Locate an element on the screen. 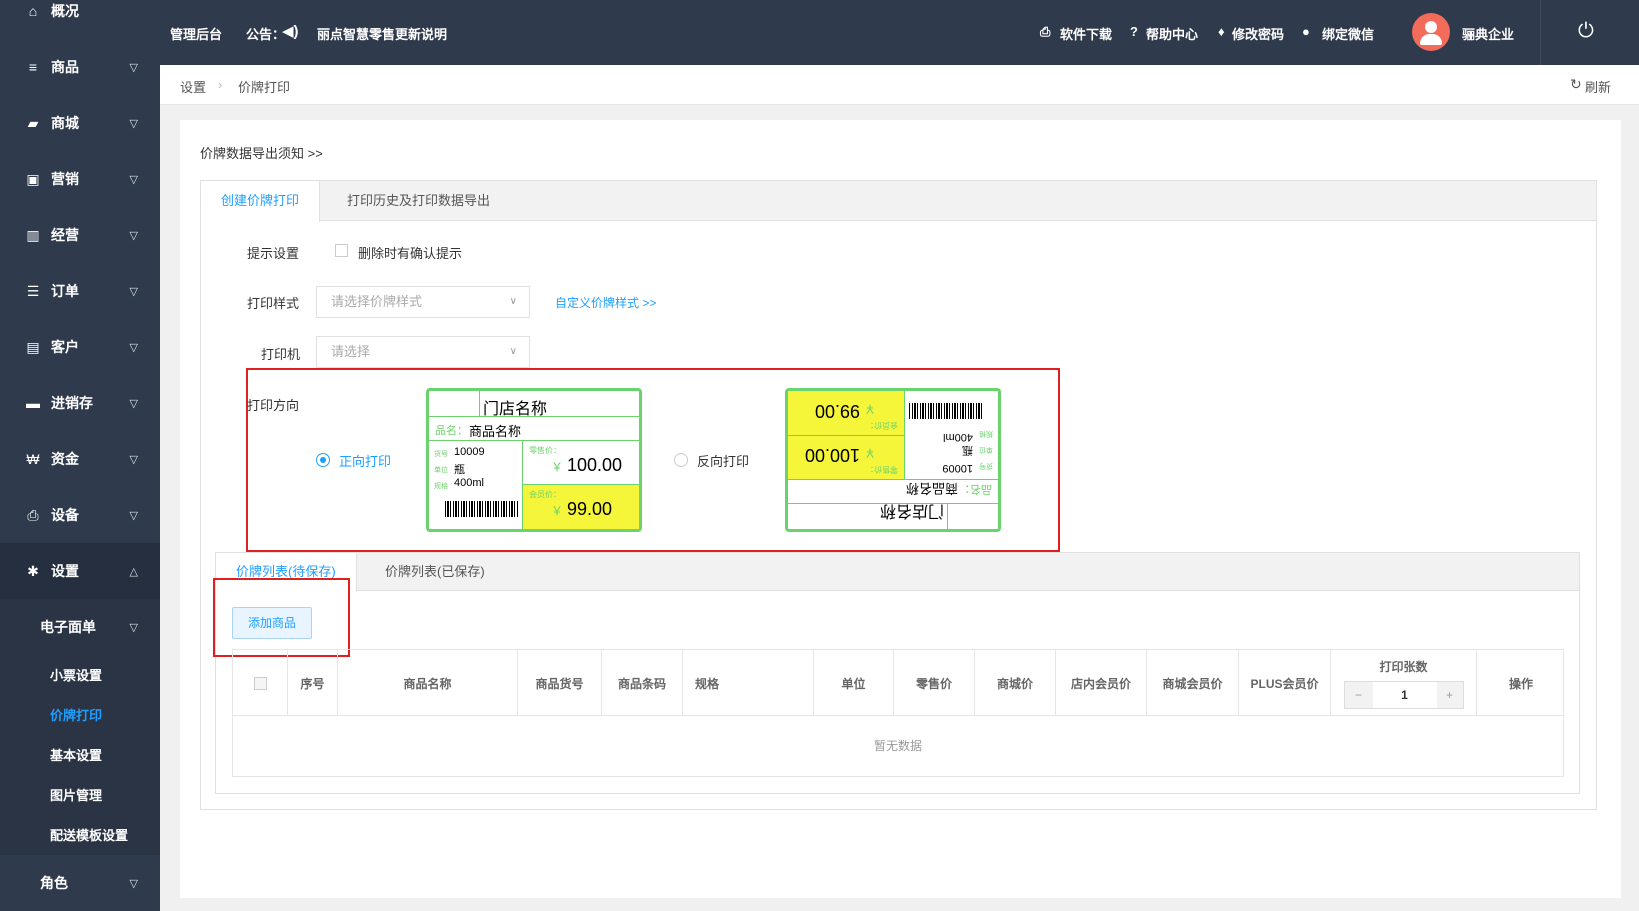  label-store-name: 门店名称 is located at coordinates (515, 409).